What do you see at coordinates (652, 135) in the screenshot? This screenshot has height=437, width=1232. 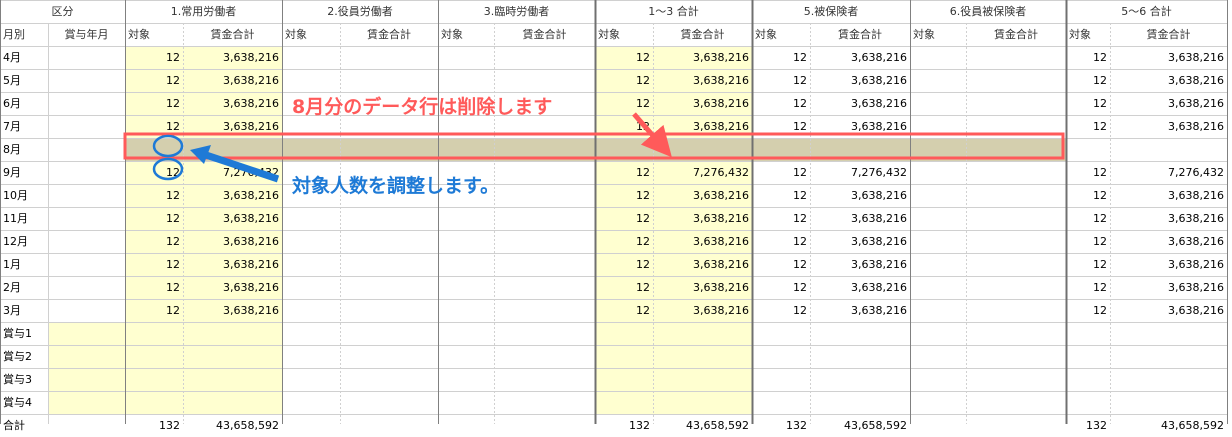 I see `red-arrow` at bounding box center [652, 135].